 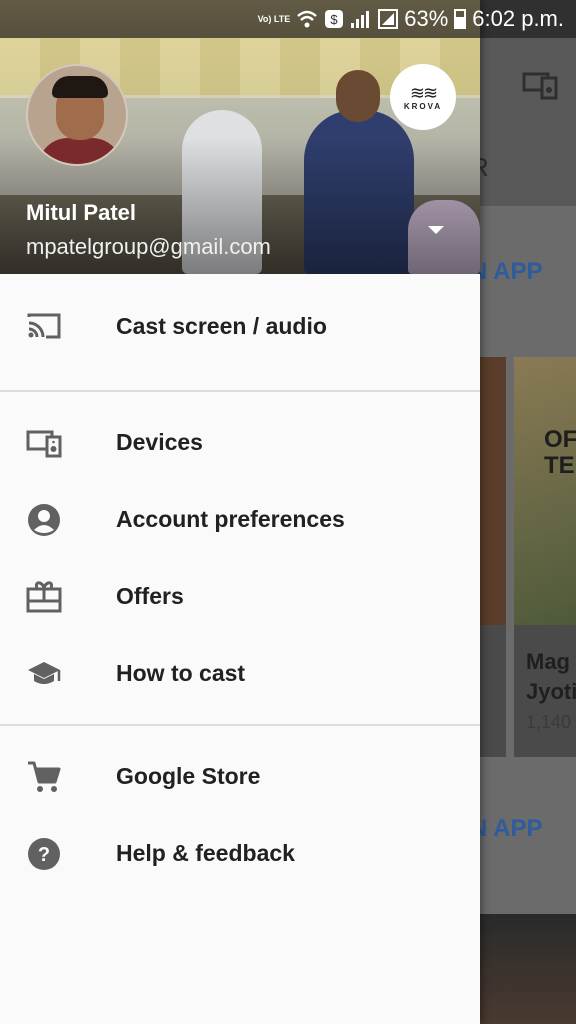 What do you see at coordinates (205, 853) in the screenshot?
I see `menu-item-label: Help & feedback` at bounding box center [205, 853].